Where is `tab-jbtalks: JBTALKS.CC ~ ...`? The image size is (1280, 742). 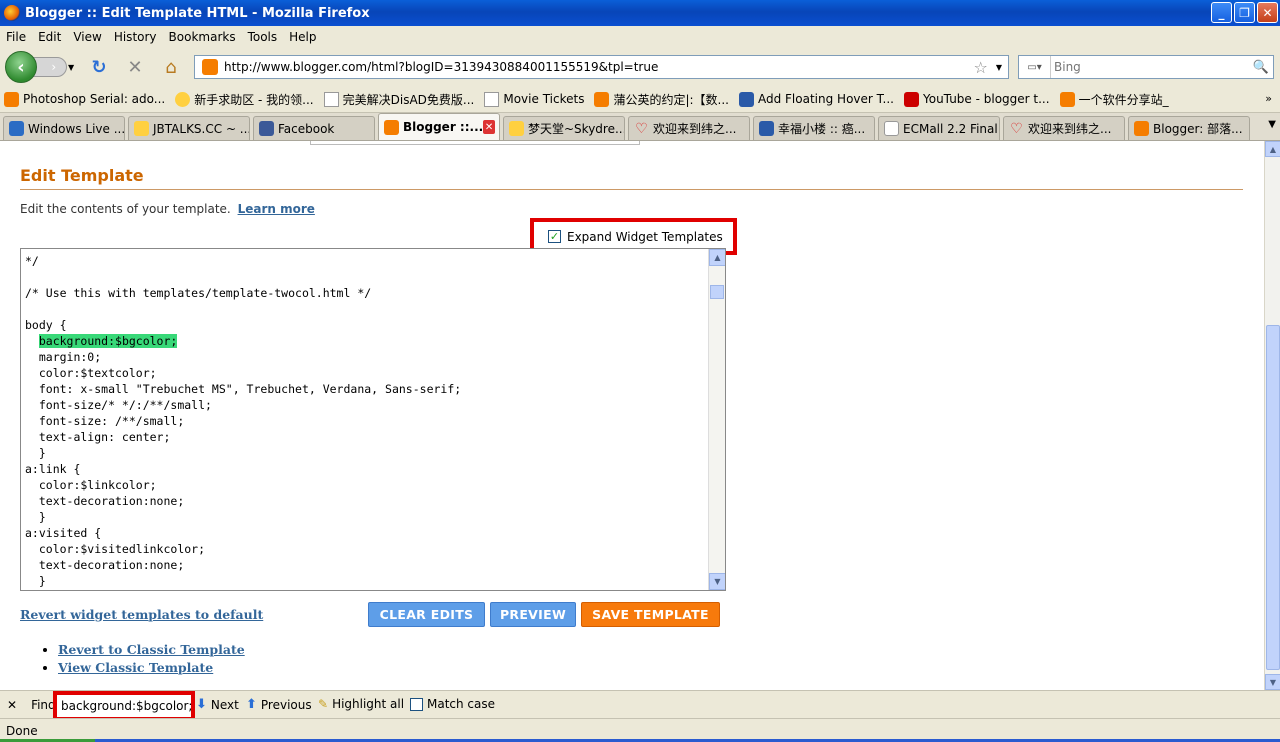 tab-jbtalks: JBTALKS.CC ~ ... is located at coordinates (189, 128).